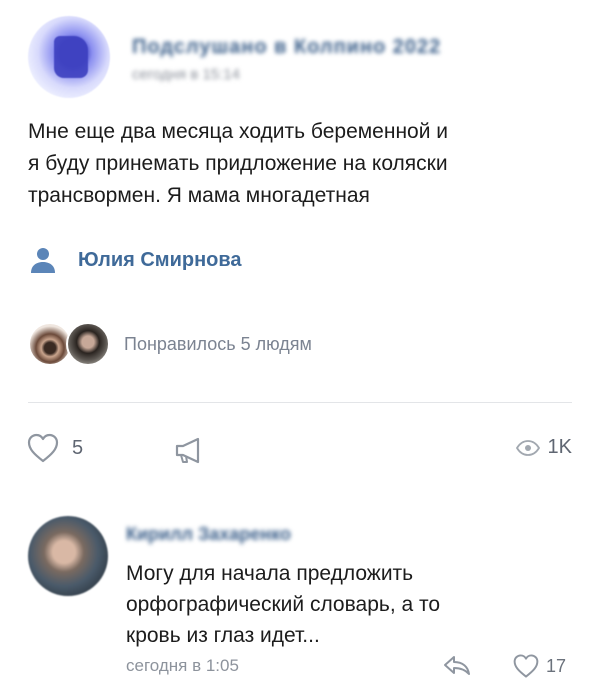  What do you see at coordinates (270, 573) in the screenshot?
I see `comment-text-line: Могу для начала предложить` at bounding box center [270, 573].